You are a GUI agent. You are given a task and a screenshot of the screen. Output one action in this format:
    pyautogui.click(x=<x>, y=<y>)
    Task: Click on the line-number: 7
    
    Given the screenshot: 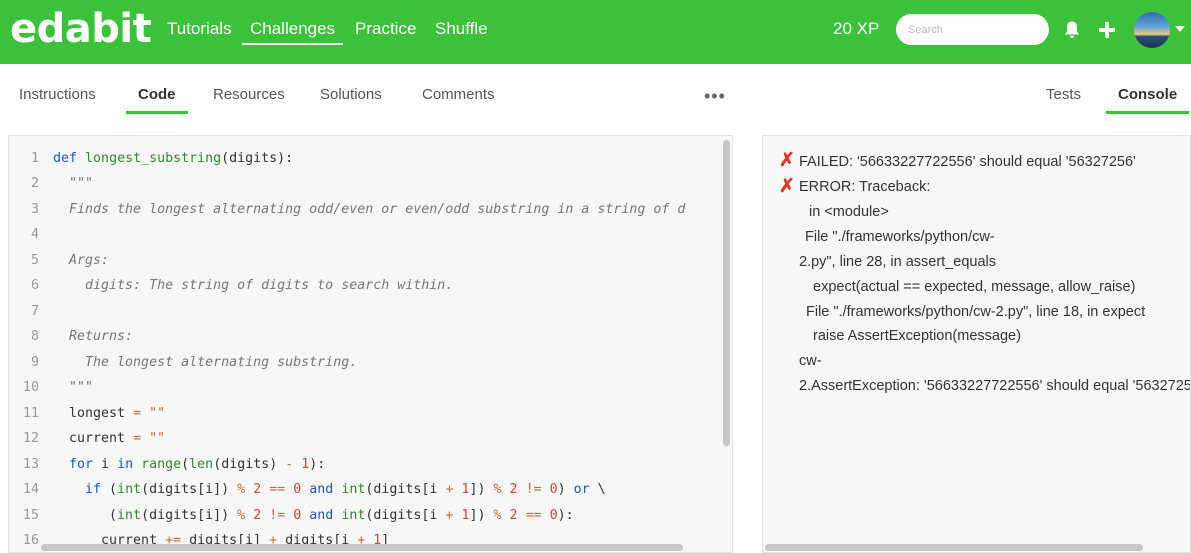 What is the action you would take?
    pyautogui.click(x=34, y=311)
    